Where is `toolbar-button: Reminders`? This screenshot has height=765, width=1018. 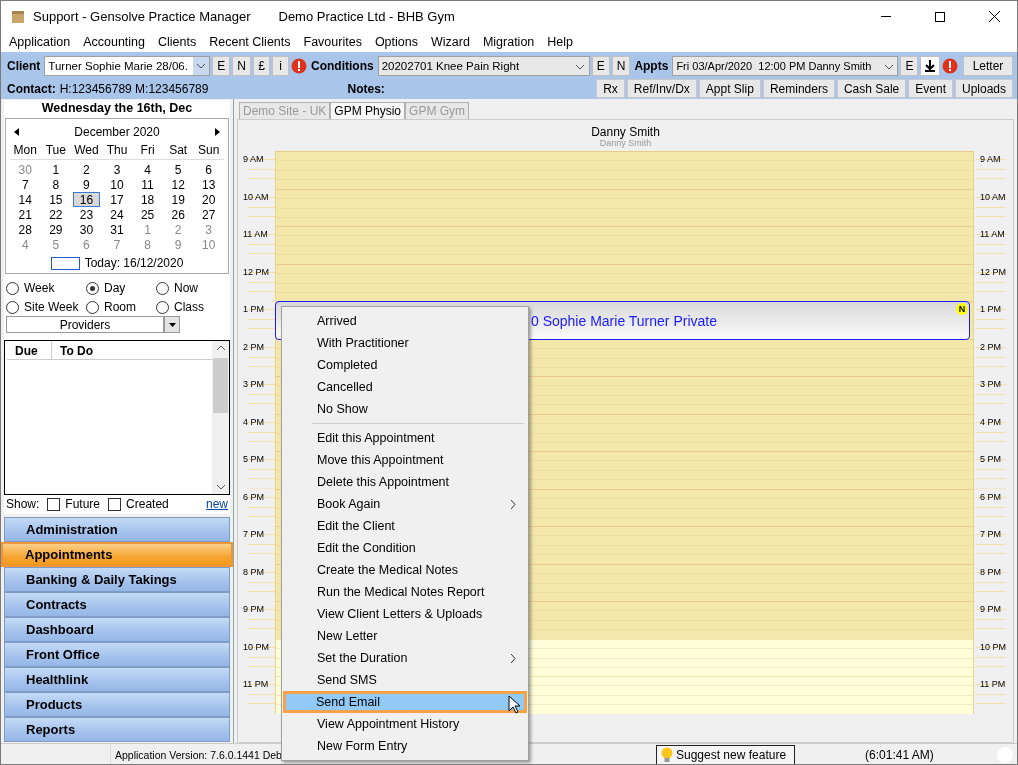 toolbar-button: Reminders is located at coordinates (798, 88).